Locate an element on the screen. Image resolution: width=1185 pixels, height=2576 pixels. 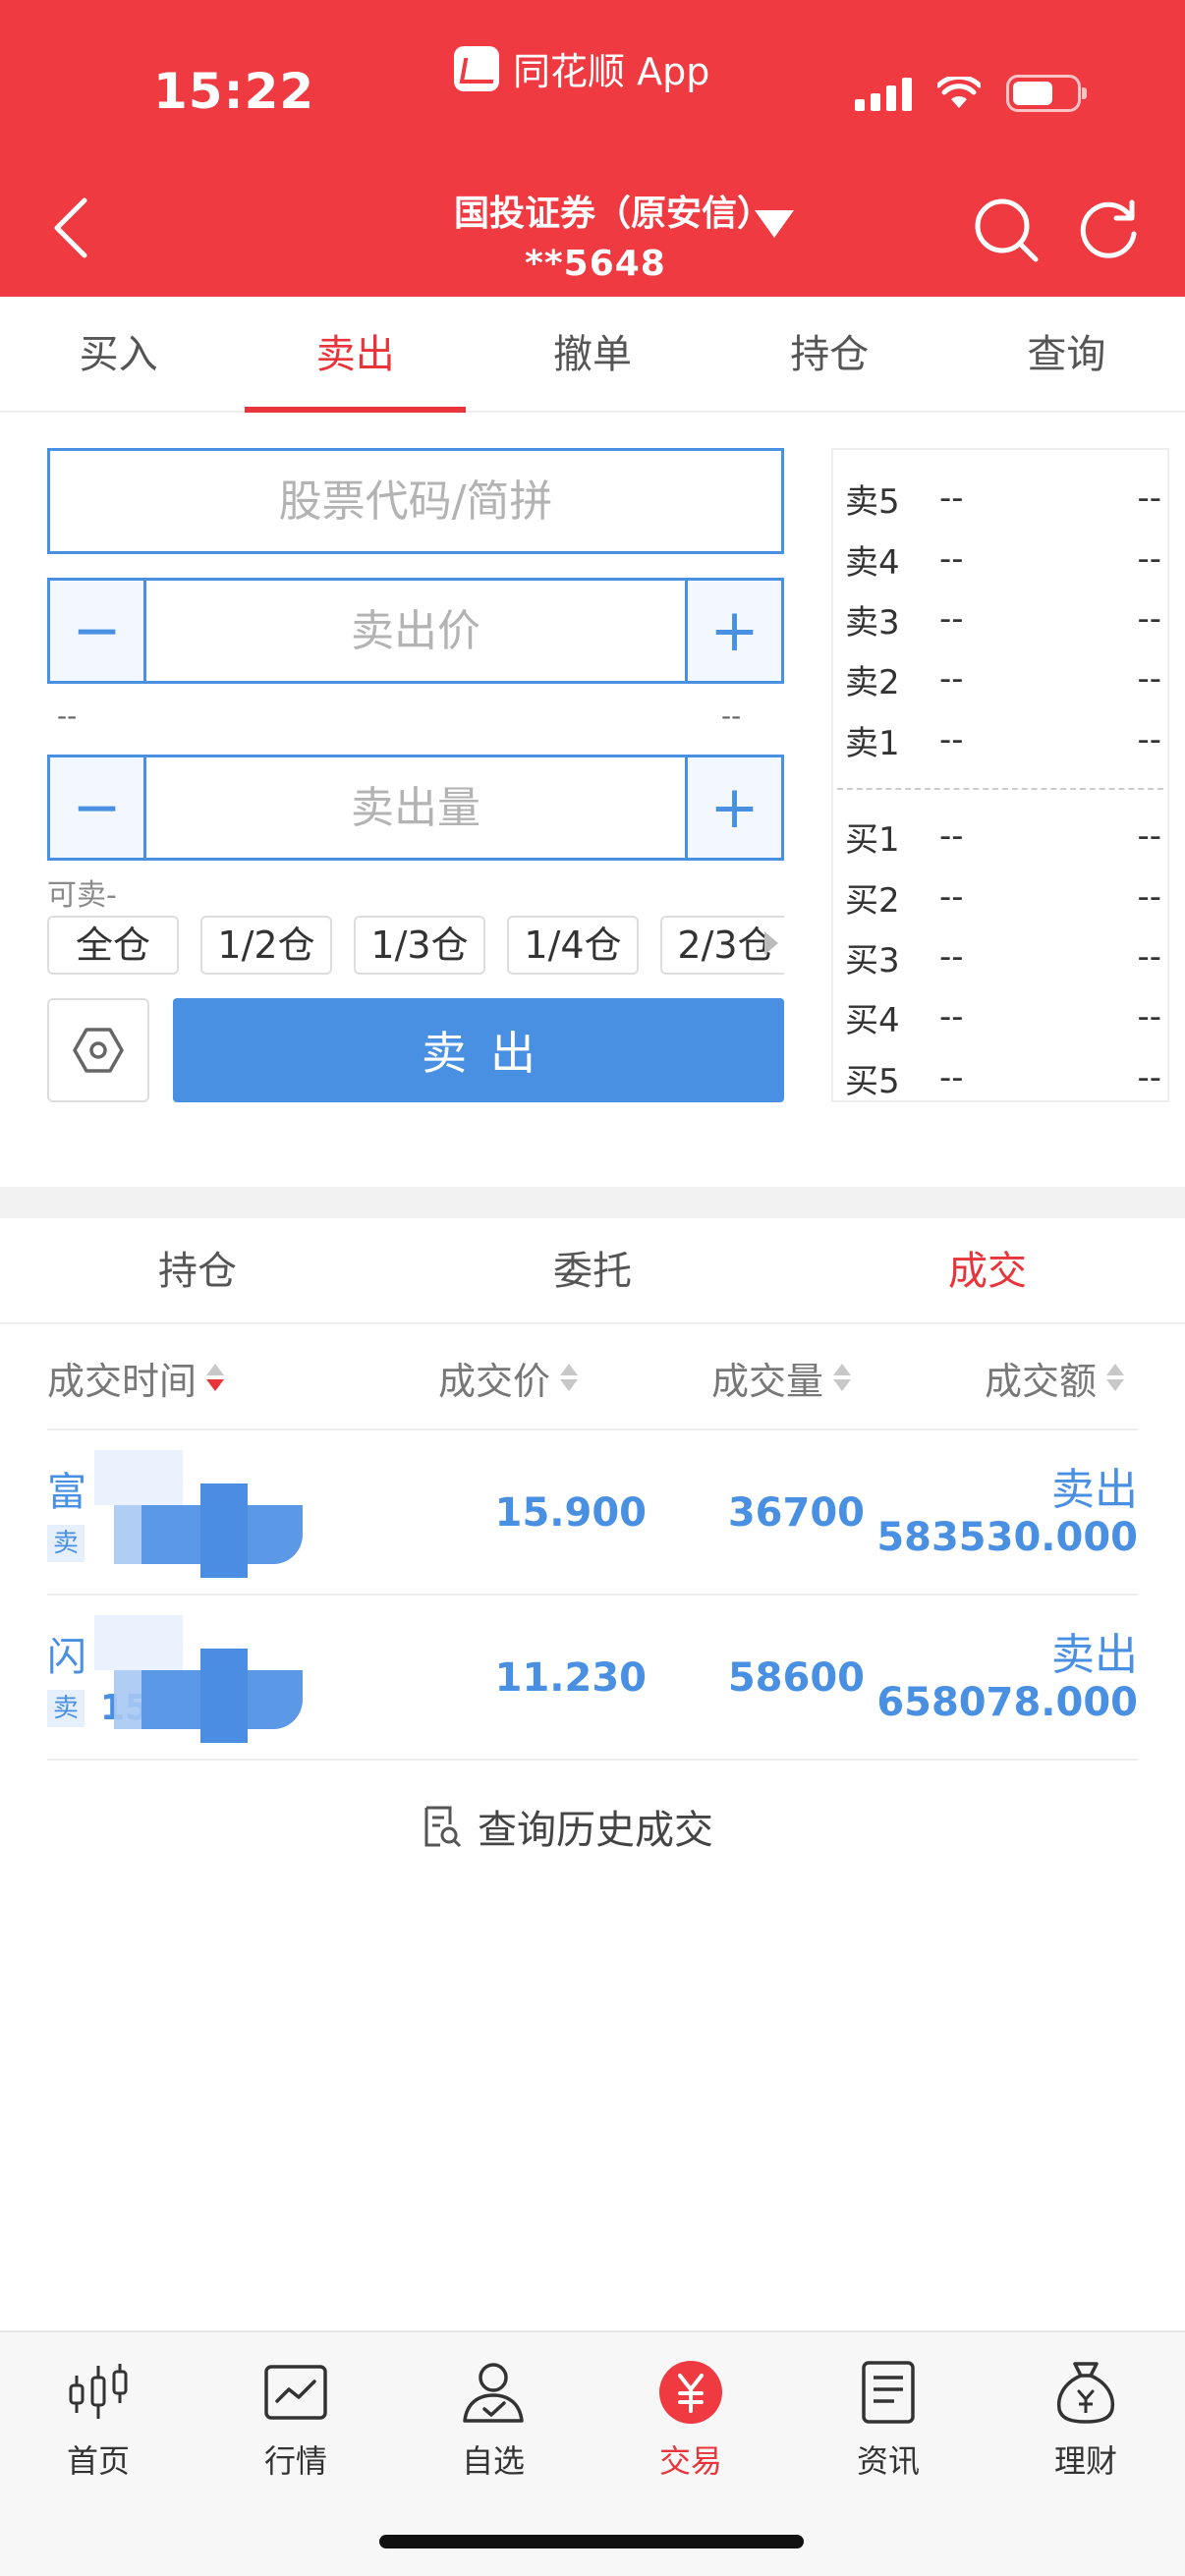
column-header-label: 成交时间 is located at coordinates (123, 1381).